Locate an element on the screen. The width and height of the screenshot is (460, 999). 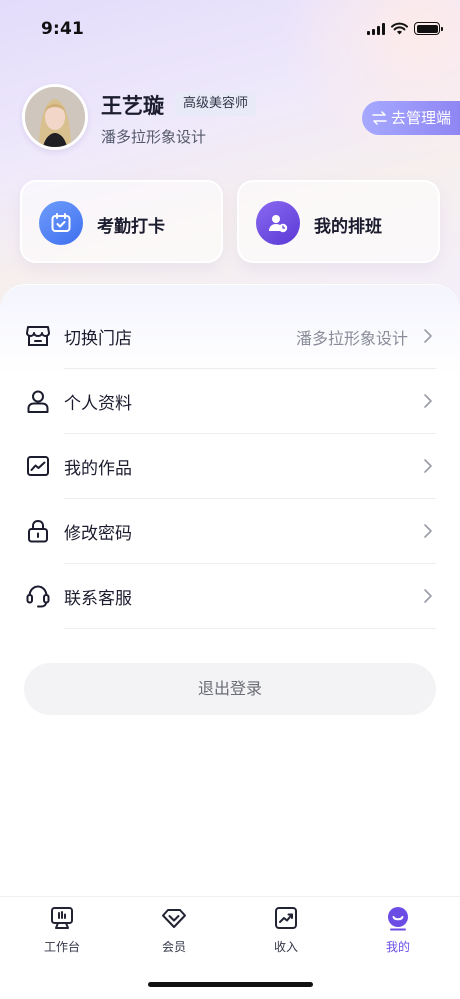
menu-item-label: 切换门店 is located at coordinates (98, 339).